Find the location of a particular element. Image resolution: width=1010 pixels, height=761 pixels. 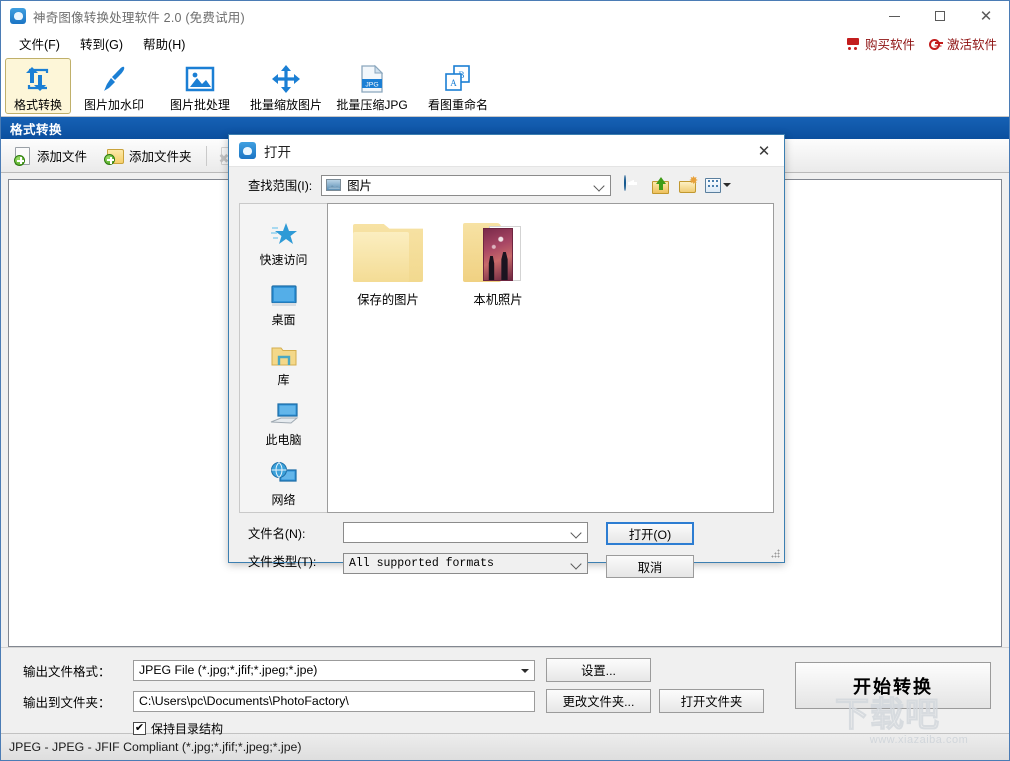

place-label: 快速访问 is located at coordinates (283, 260).